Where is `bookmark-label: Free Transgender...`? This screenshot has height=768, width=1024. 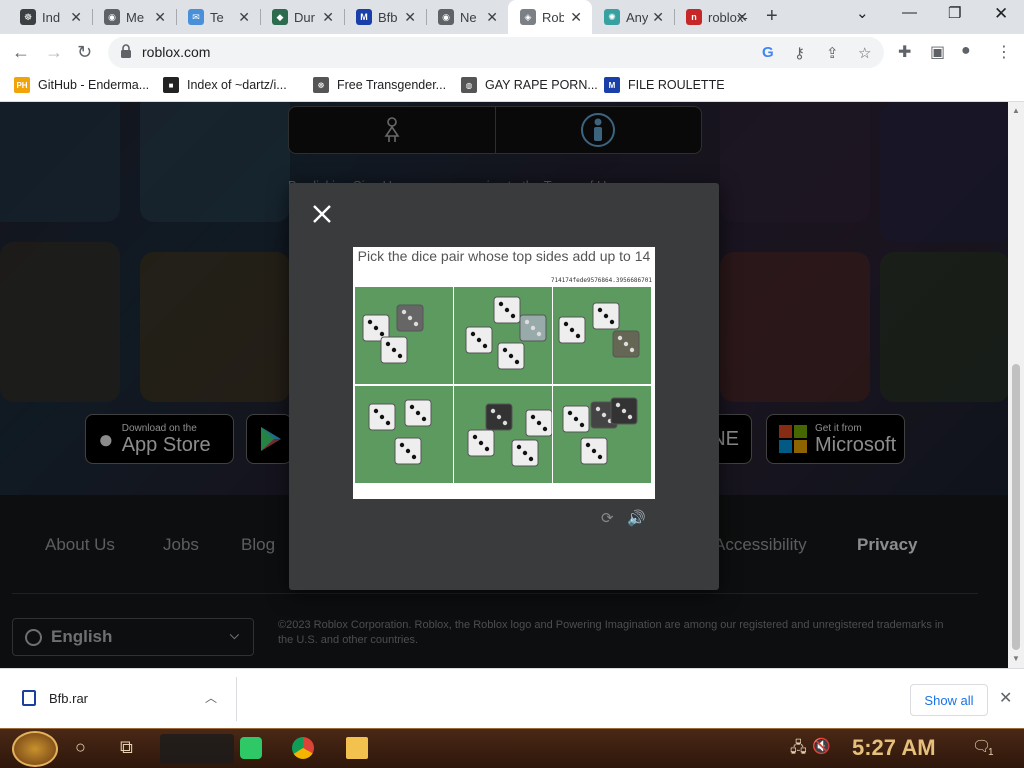
bookmark-label: Free Transgender... is located at coordinates (392, 85).